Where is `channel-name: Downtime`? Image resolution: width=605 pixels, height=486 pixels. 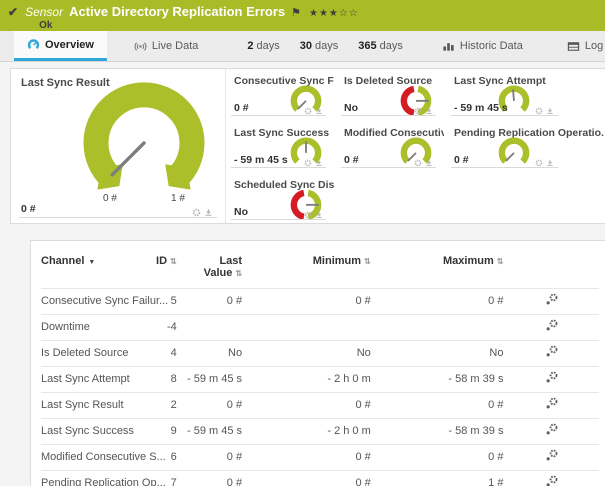
channel-name: Downtime is located at coordinates (91, 327).